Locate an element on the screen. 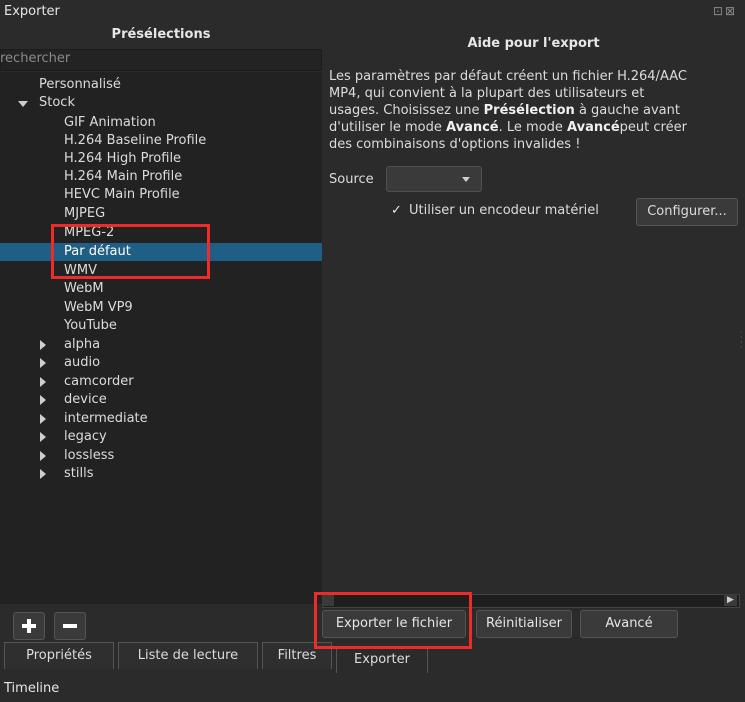 This screenshot has width=745, height=702. tab-export: Exporter is located at coordinates (382, 659).